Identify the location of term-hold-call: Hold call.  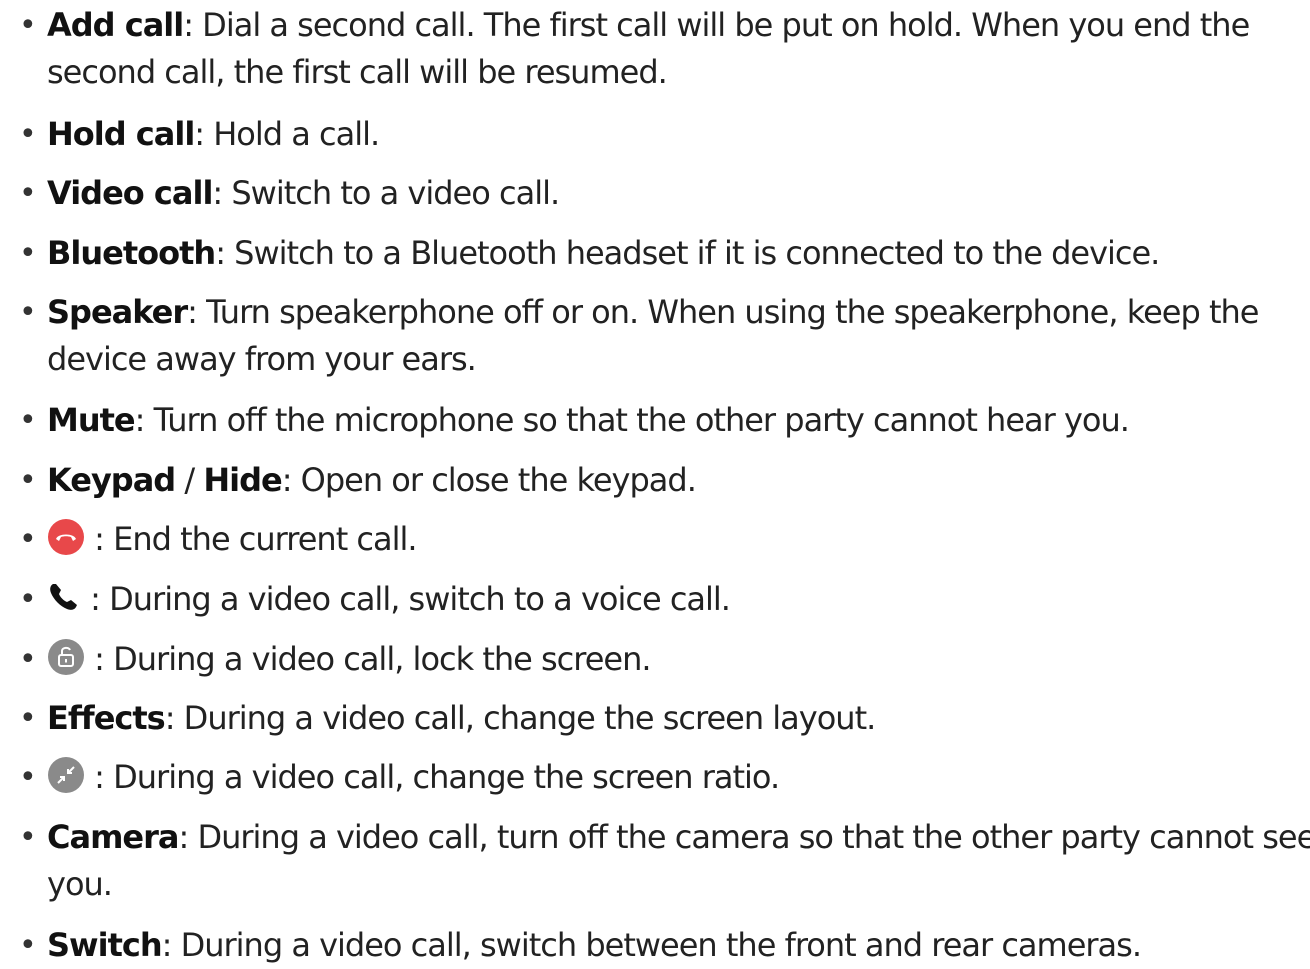
(120, 134).